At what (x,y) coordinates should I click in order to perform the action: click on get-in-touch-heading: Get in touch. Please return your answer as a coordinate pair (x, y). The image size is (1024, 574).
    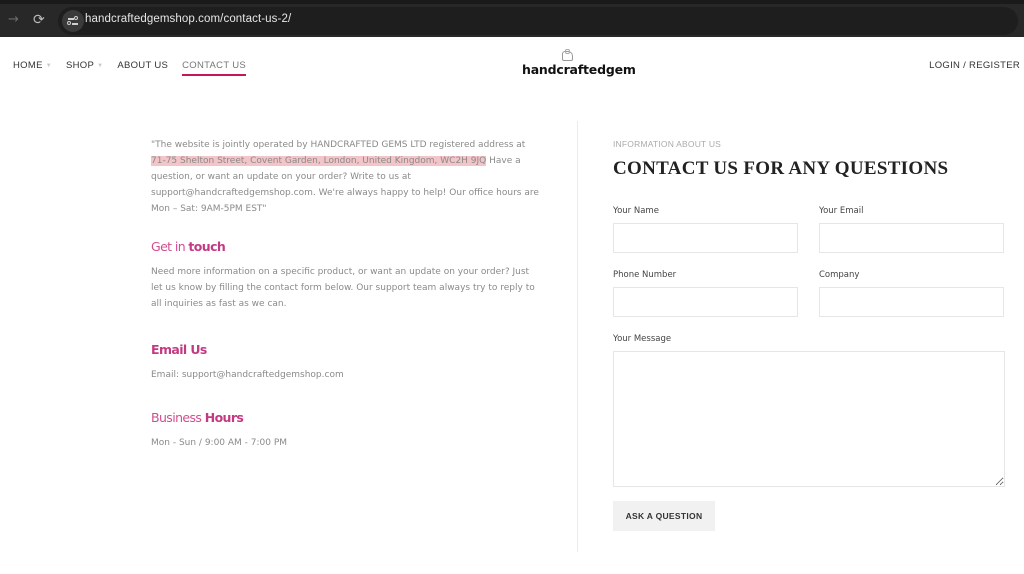
    Looking at the image, I should click on (346, 246).